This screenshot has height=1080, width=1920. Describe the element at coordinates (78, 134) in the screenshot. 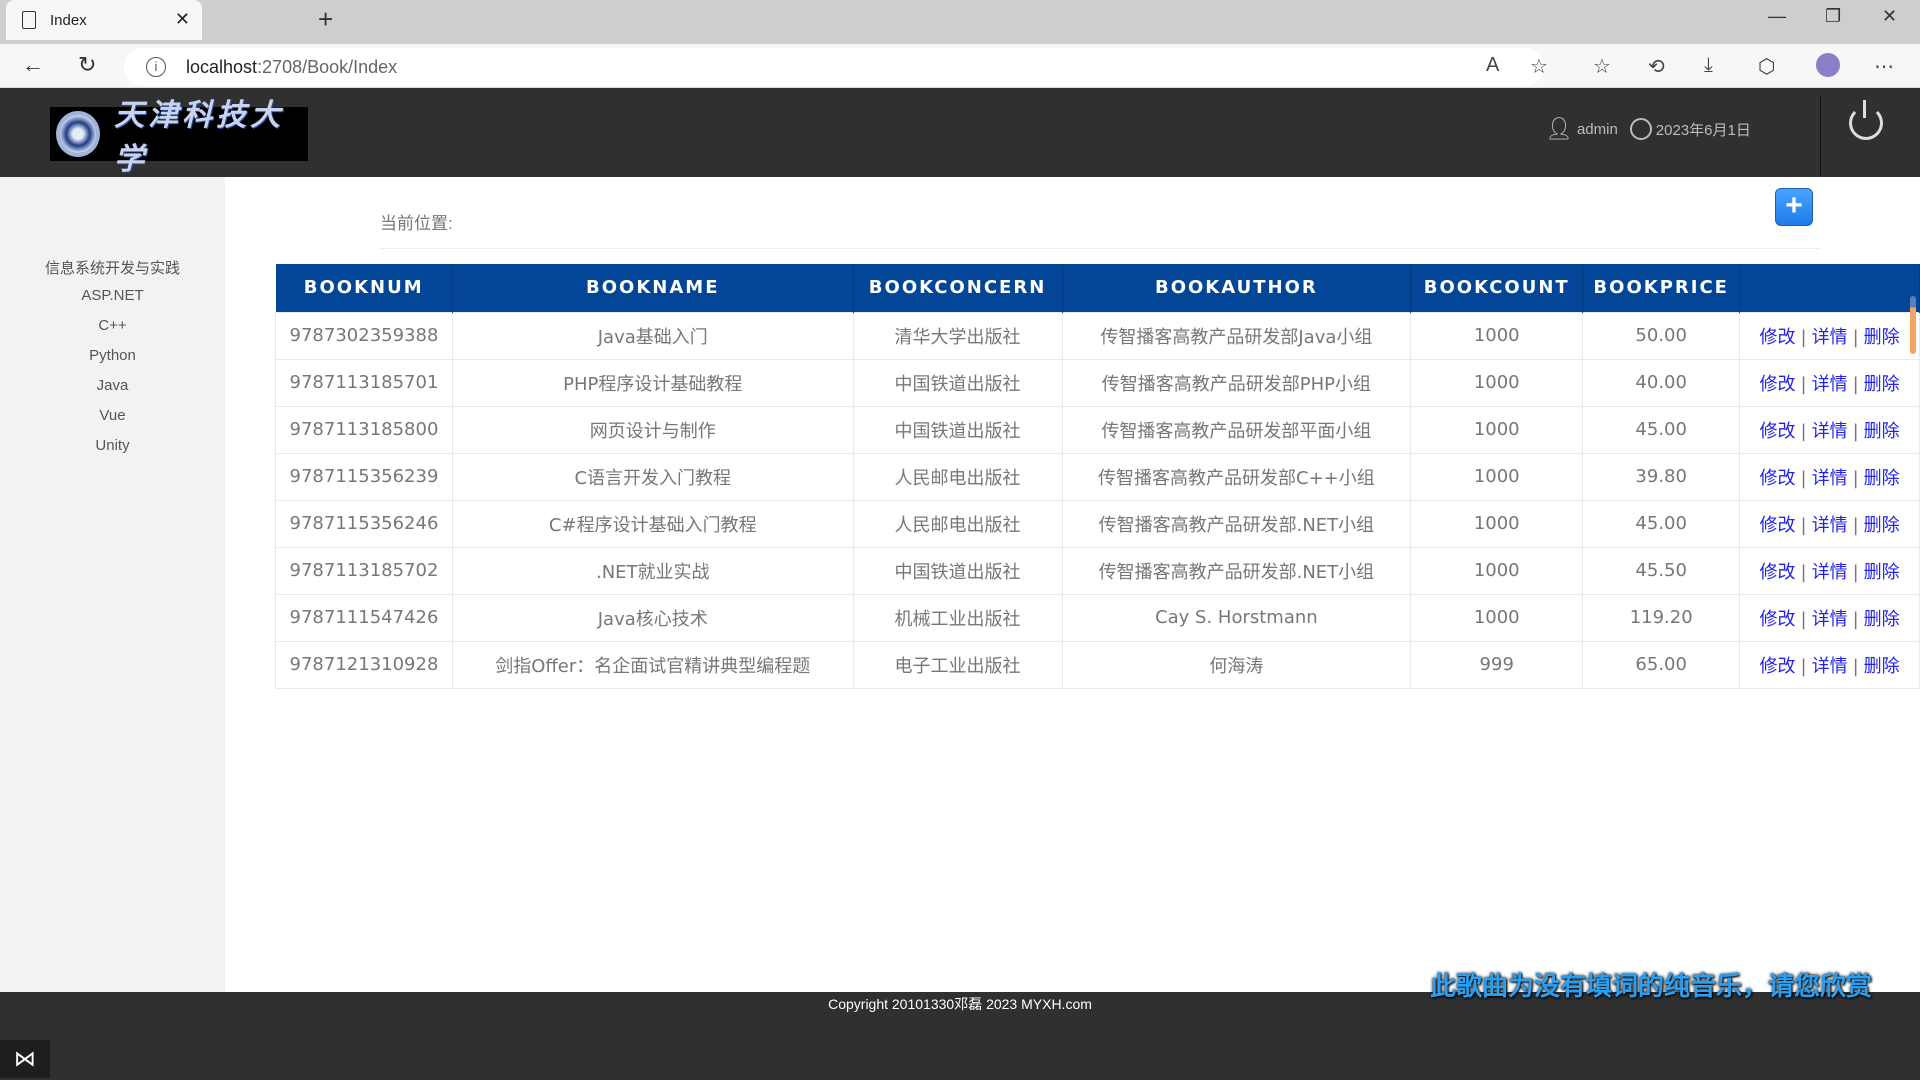

I see `seal-icon` at that location.